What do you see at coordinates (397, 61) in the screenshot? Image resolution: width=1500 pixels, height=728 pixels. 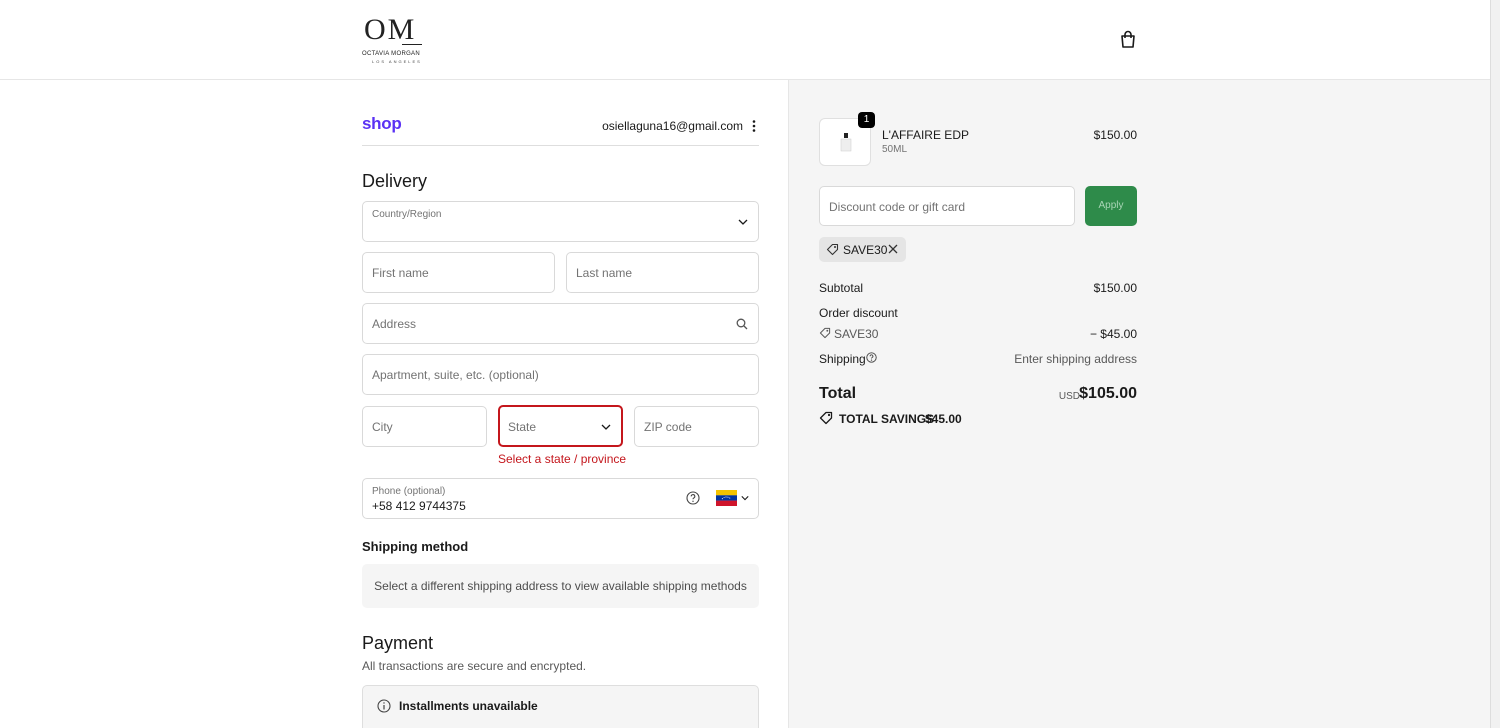 I see `logo-subtitle: LOS ANGELES` at bounding box center [397, 61].